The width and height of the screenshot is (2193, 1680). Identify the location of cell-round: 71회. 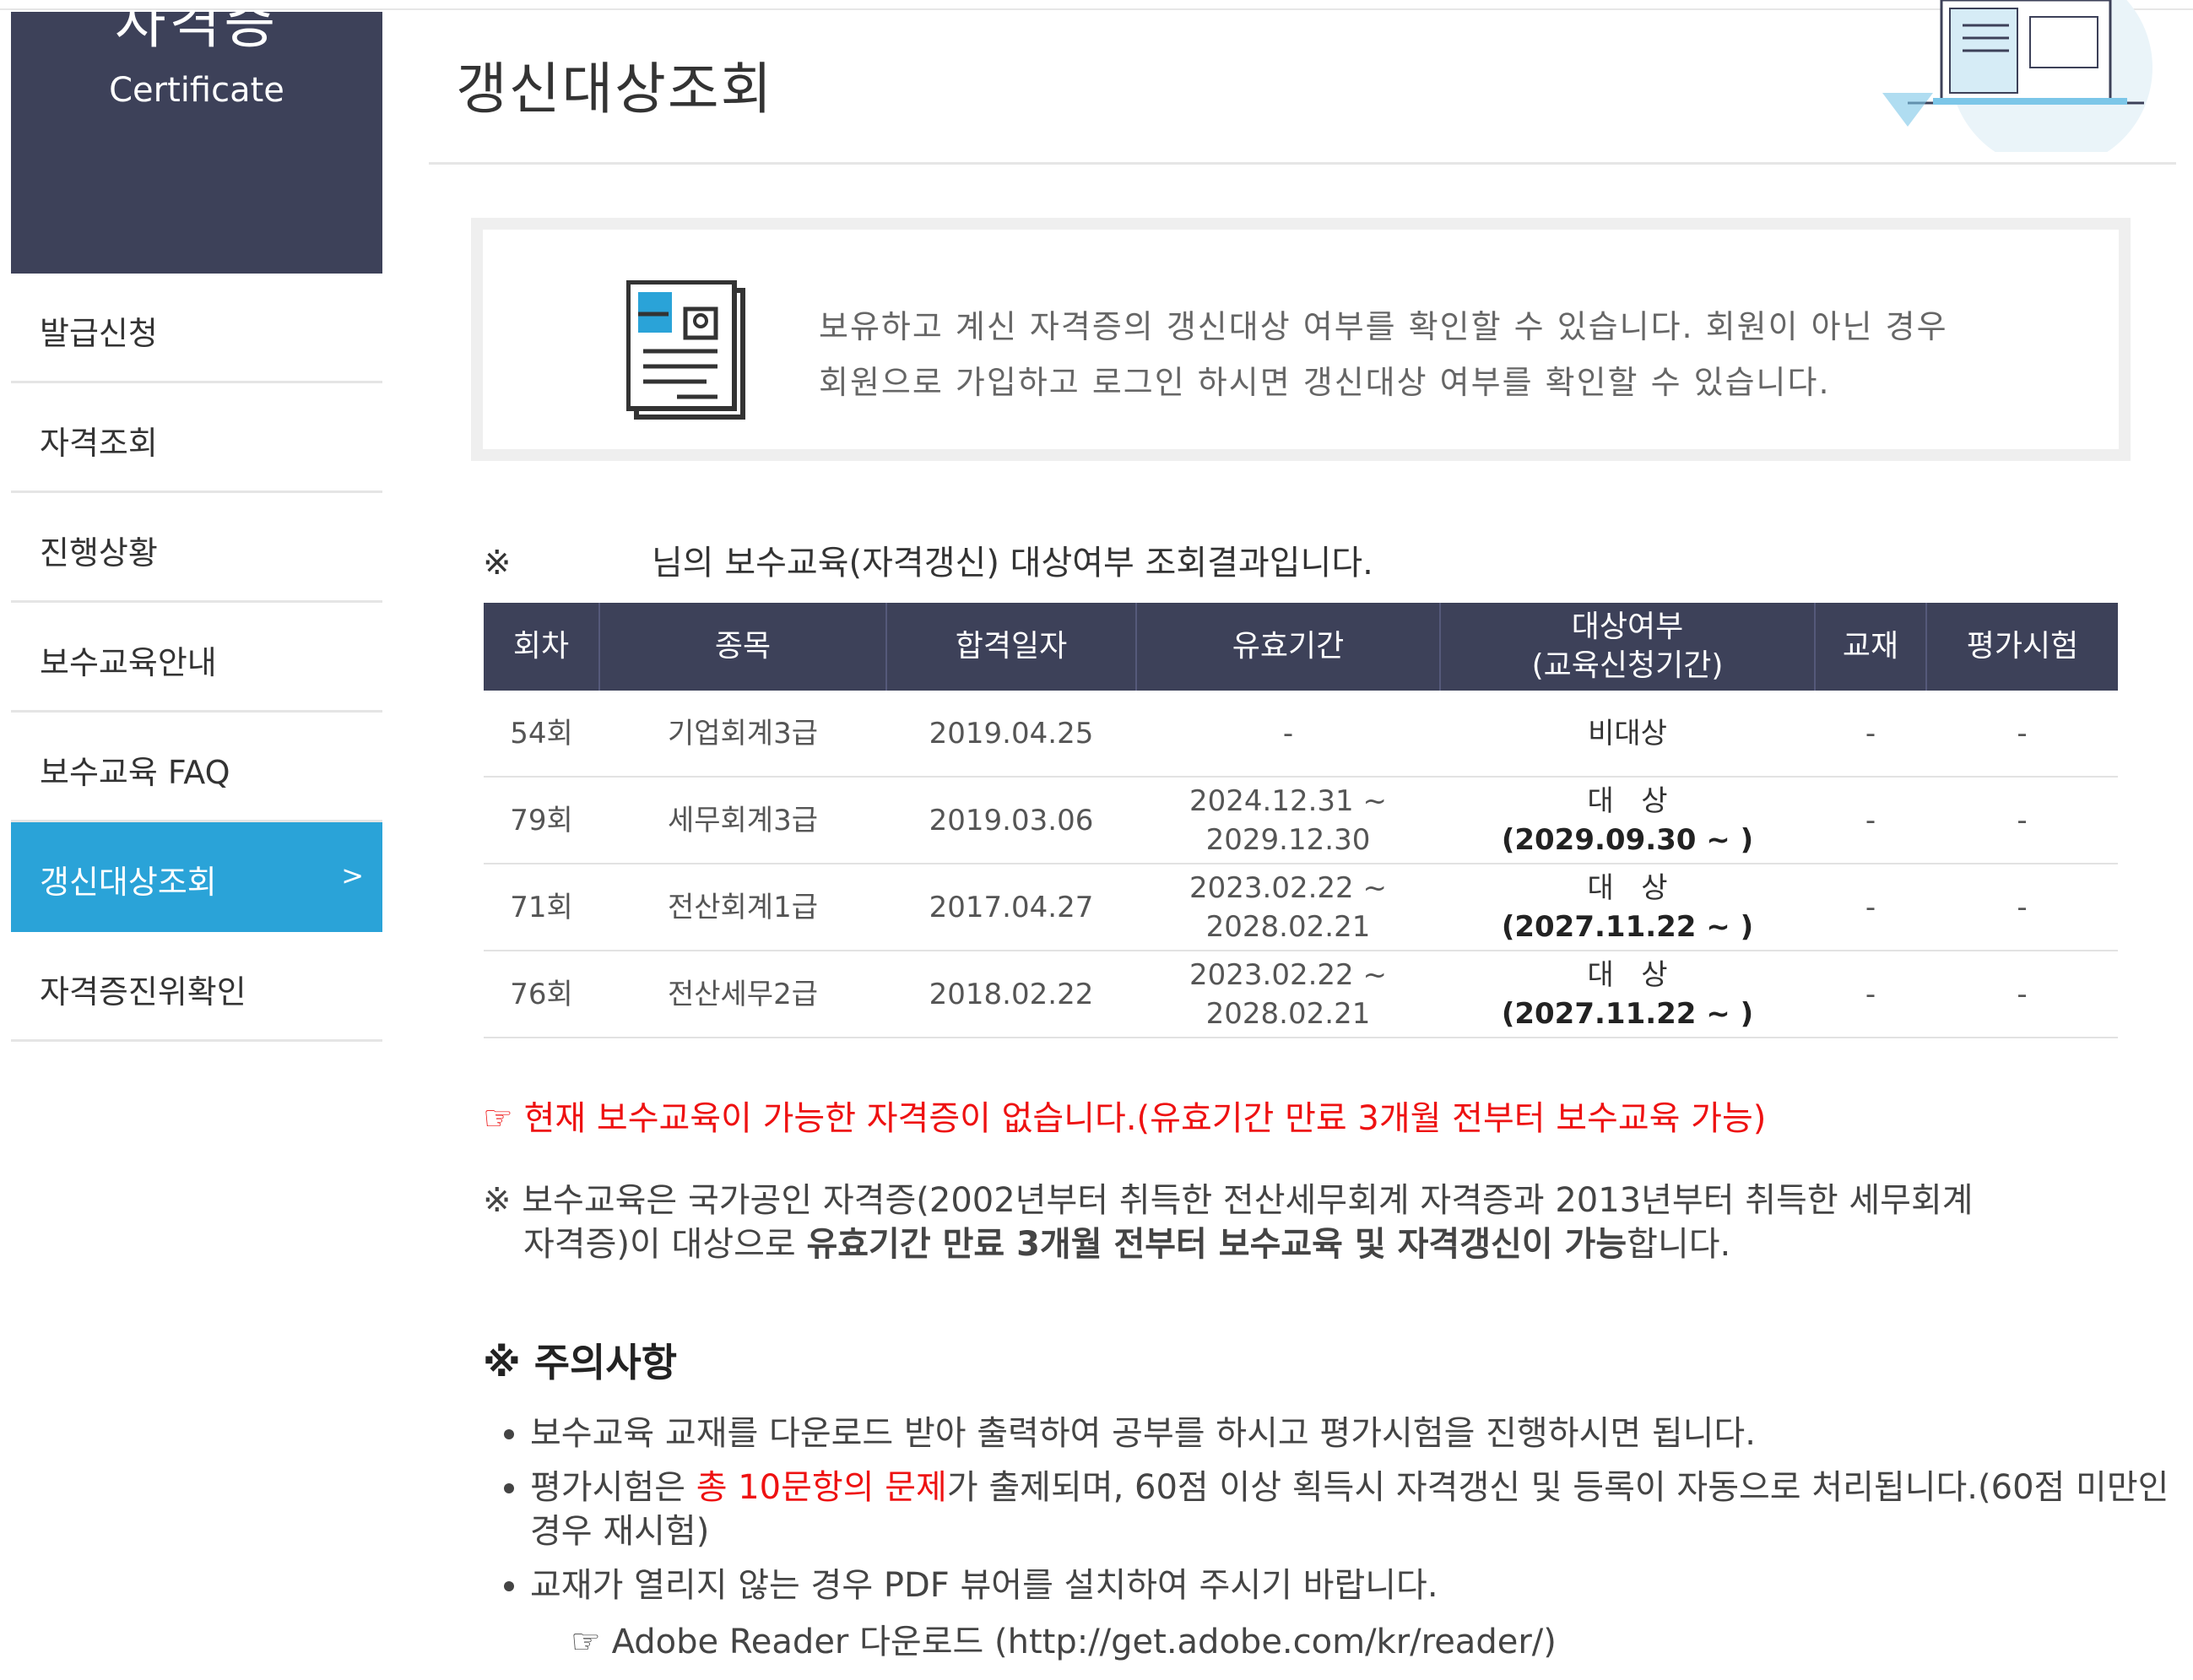
(541, 907).